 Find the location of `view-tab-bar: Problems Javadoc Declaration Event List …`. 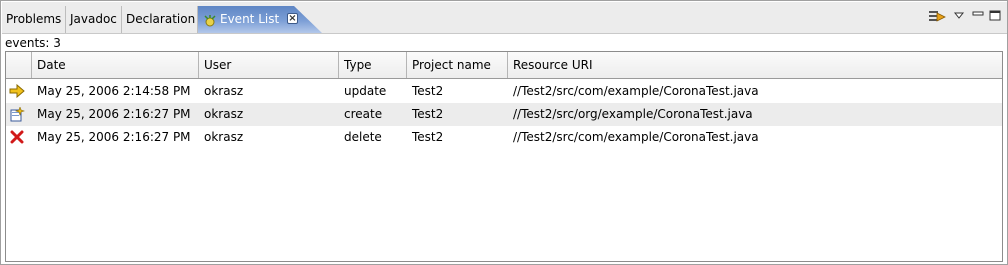

view-tab-bar: Problems Javadoc Declaration Event List … is located at coordinates (504, 18).